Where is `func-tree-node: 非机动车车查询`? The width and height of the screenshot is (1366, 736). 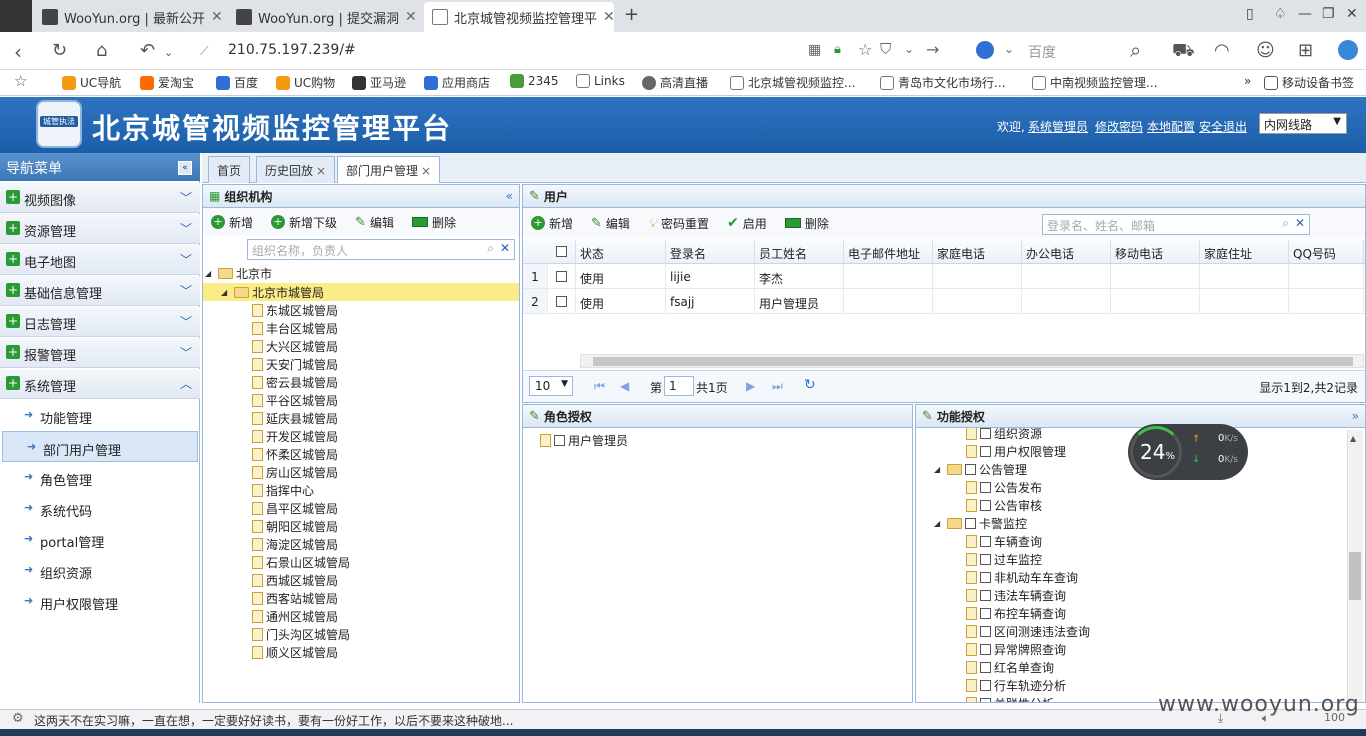
func-tree-node: 非机动车车查询 is located at coordinates (1022, 577).